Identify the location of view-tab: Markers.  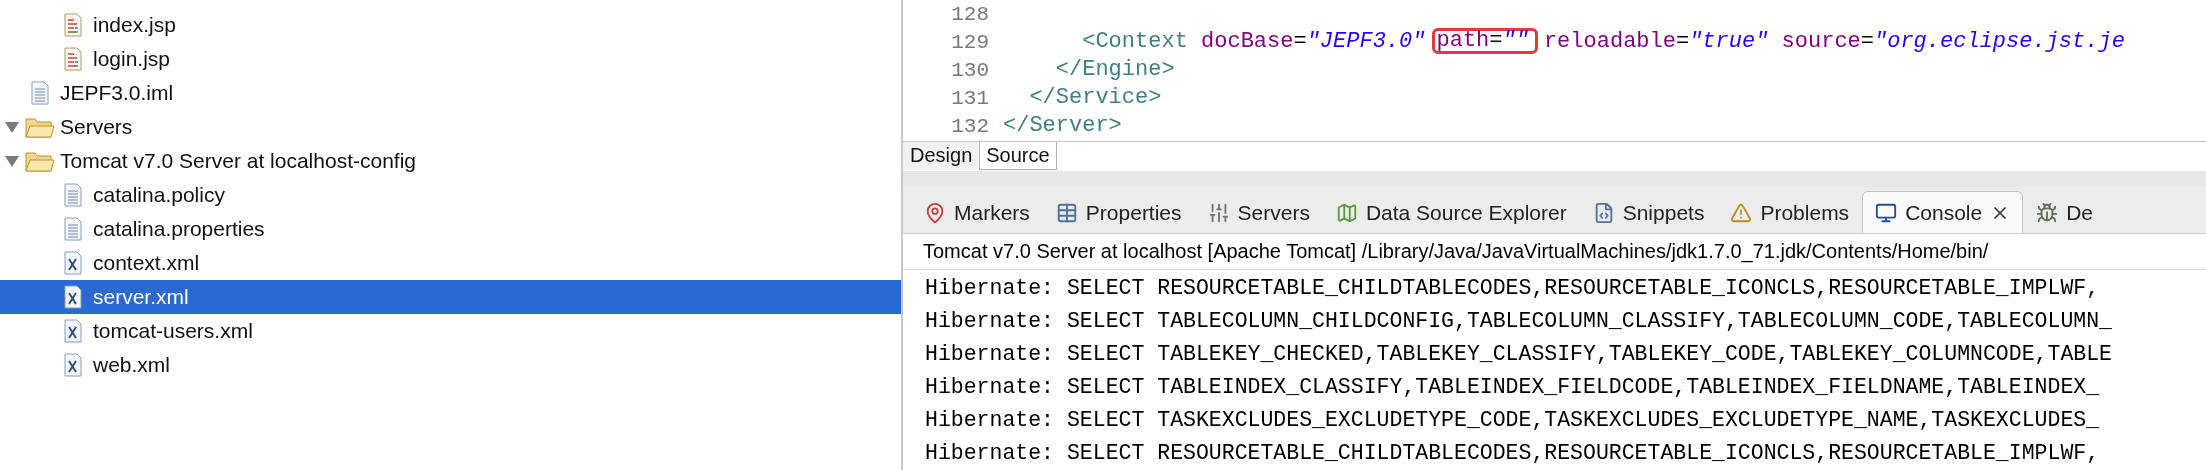
(977, 212).